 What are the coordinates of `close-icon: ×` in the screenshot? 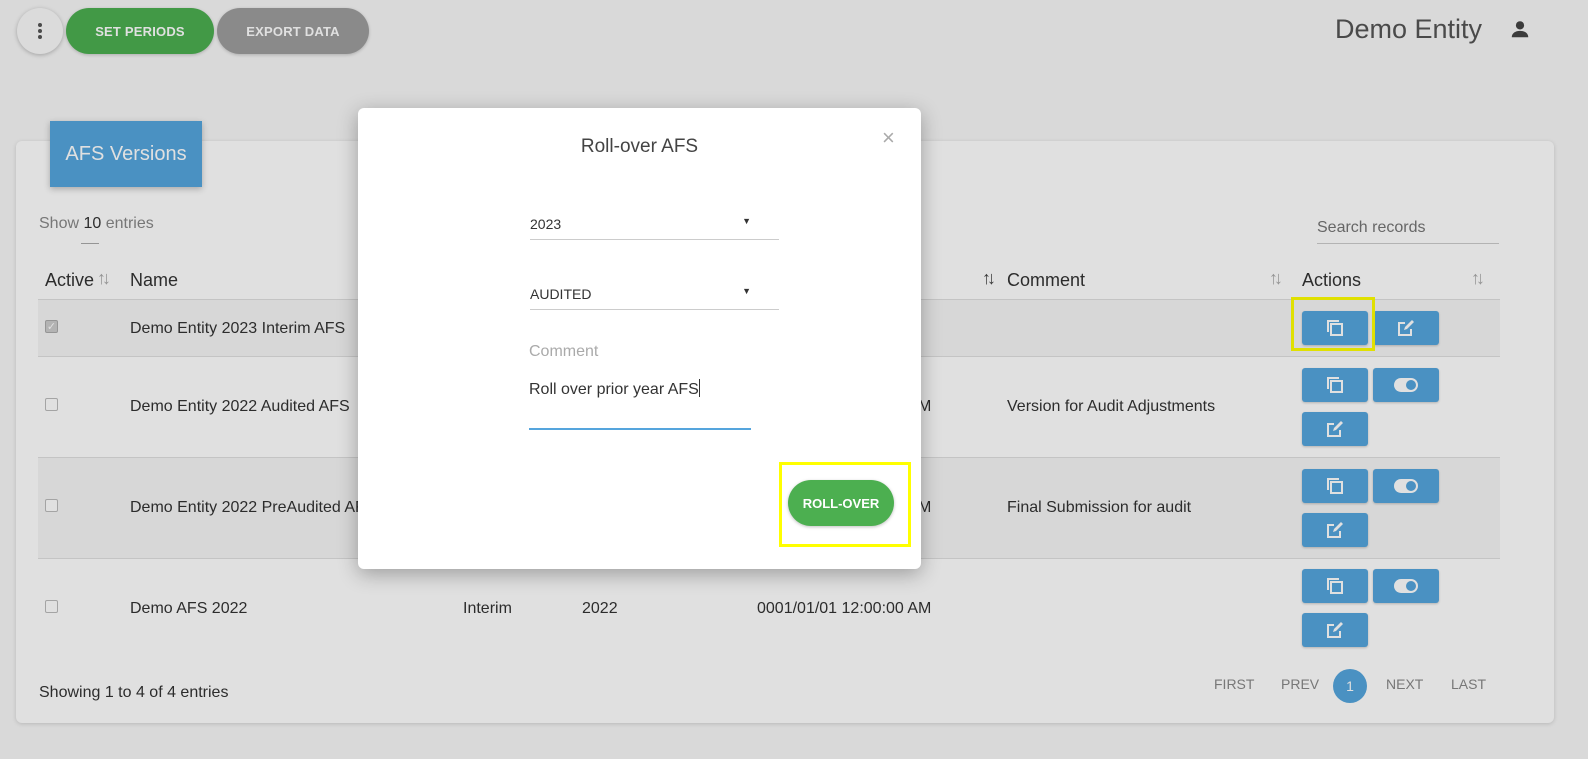 It's located at (888, 138).